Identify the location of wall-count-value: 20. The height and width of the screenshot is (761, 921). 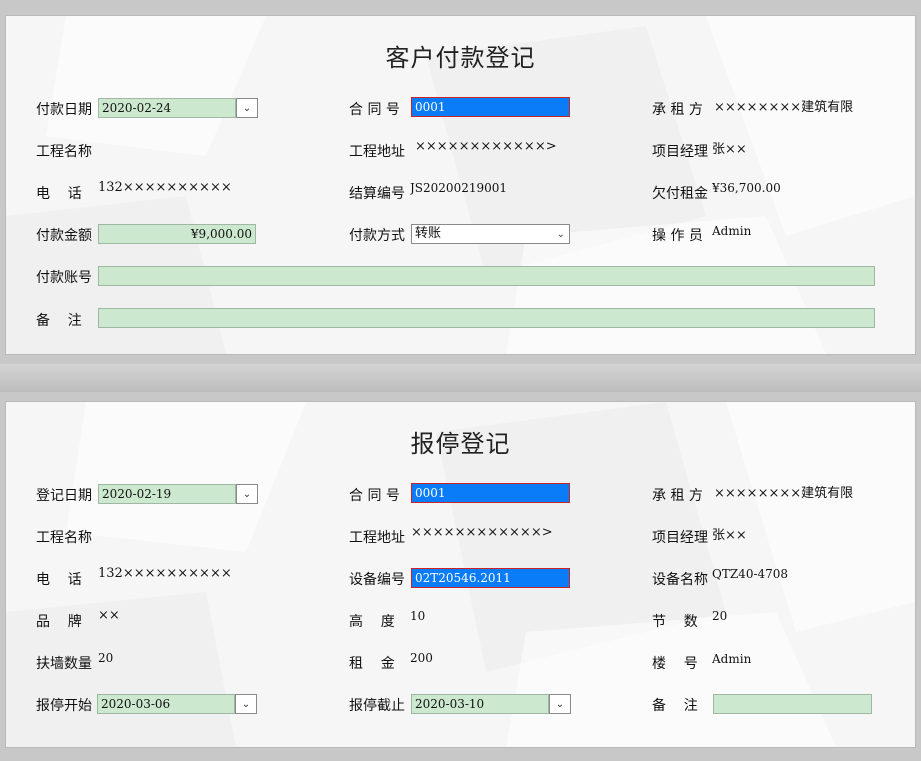
(106, 658).